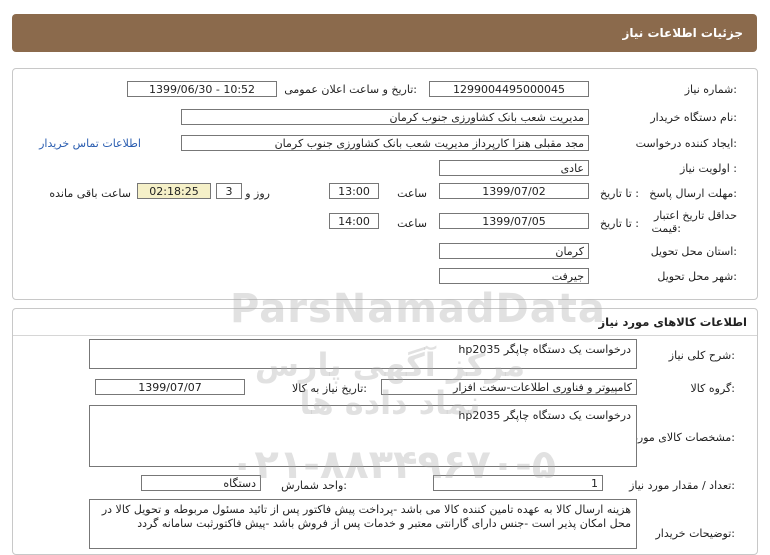 The height and width of the screenshot is (555, 770). Describe the element at coordinates (384, 33) in the screenshot. I see `page-header: جزئیات اطلاعات نیاز` at that location.